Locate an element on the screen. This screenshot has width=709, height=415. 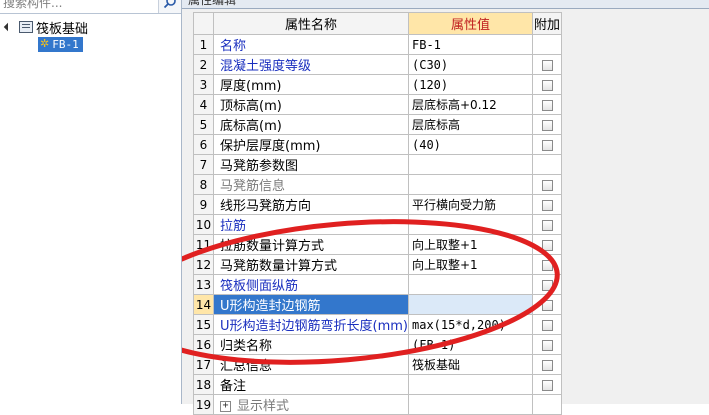
property-row: 16 归类名称 (FB-1) is located at coordinates (377, 344).